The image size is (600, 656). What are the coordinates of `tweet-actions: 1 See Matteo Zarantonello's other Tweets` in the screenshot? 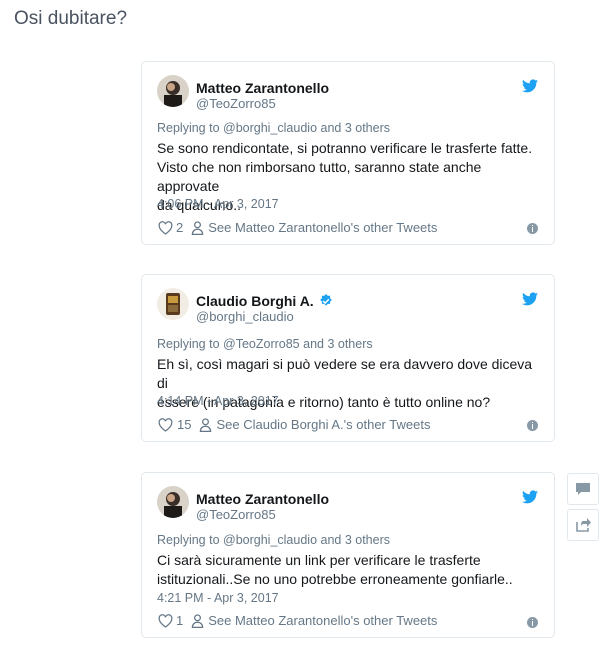 It's located at (297, 620).